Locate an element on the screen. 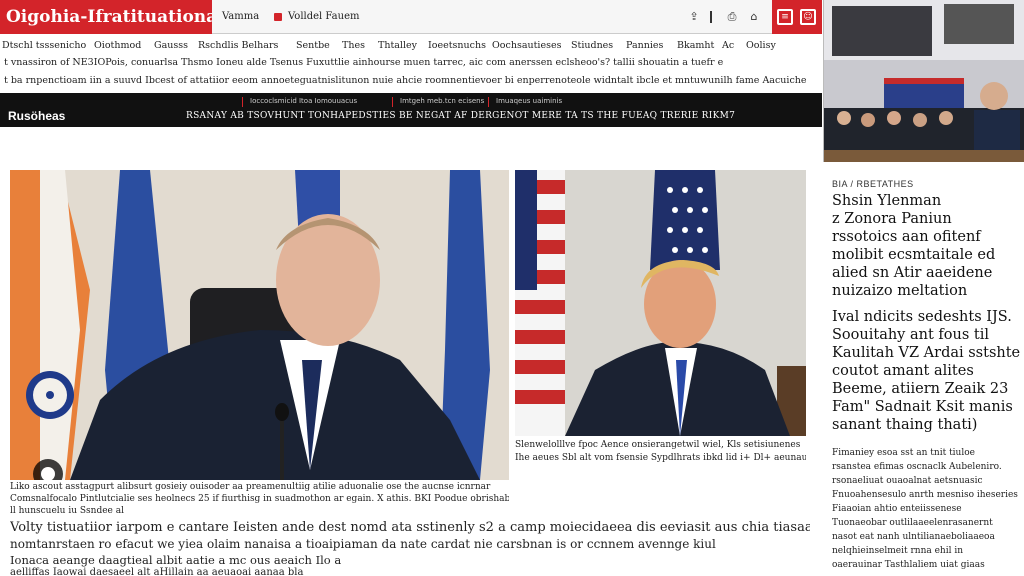 The height and width of the screenshot is (576, 1024). bar-small-1: Ioccoclsmicid Itoa Iomouuacus is located at coordinates (303, 101).